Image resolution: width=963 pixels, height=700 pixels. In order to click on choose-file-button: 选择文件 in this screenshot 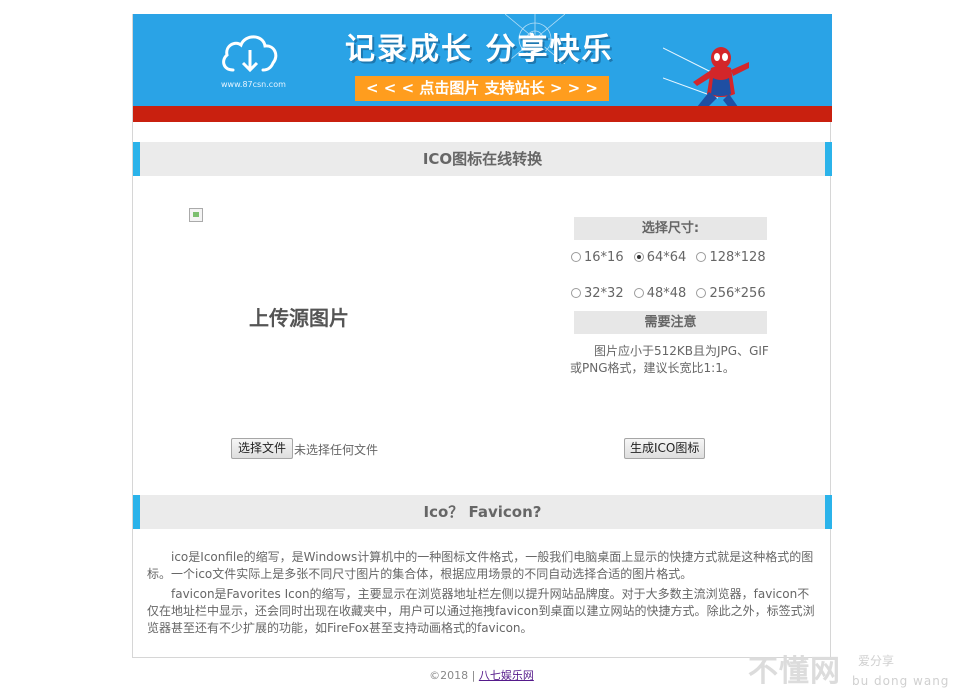, I will do `click(262, 448)`.